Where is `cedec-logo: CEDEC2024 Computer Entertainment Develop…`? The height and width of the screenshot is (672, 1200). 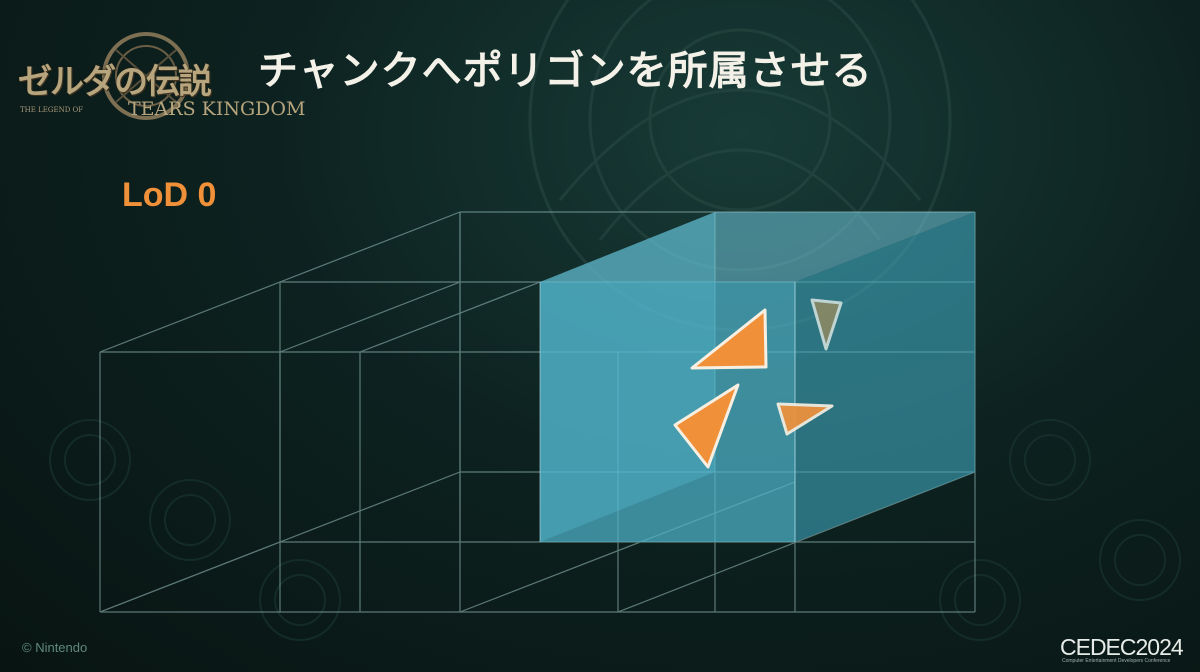 cedec-logo: CEDEC2024 Computer Entertainment Develop… is located at coordinates (1125, 650).